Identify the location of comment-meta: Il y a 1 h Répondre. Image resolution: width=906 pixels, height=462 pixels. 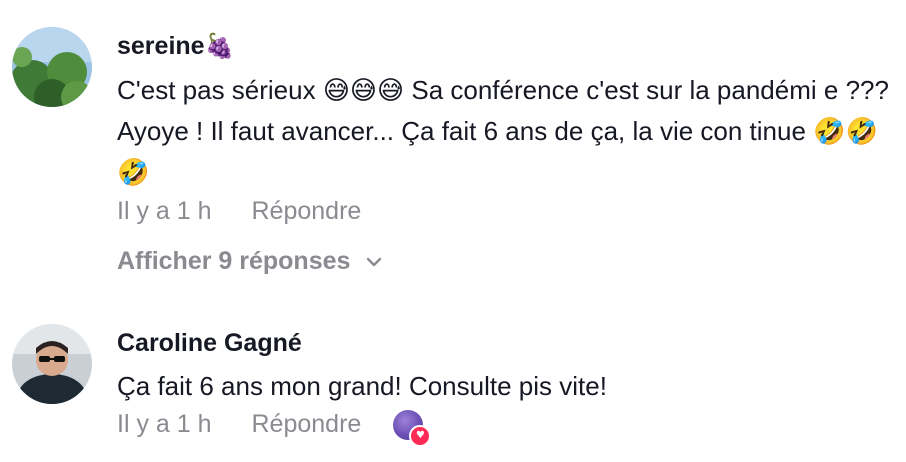
(239, 211).